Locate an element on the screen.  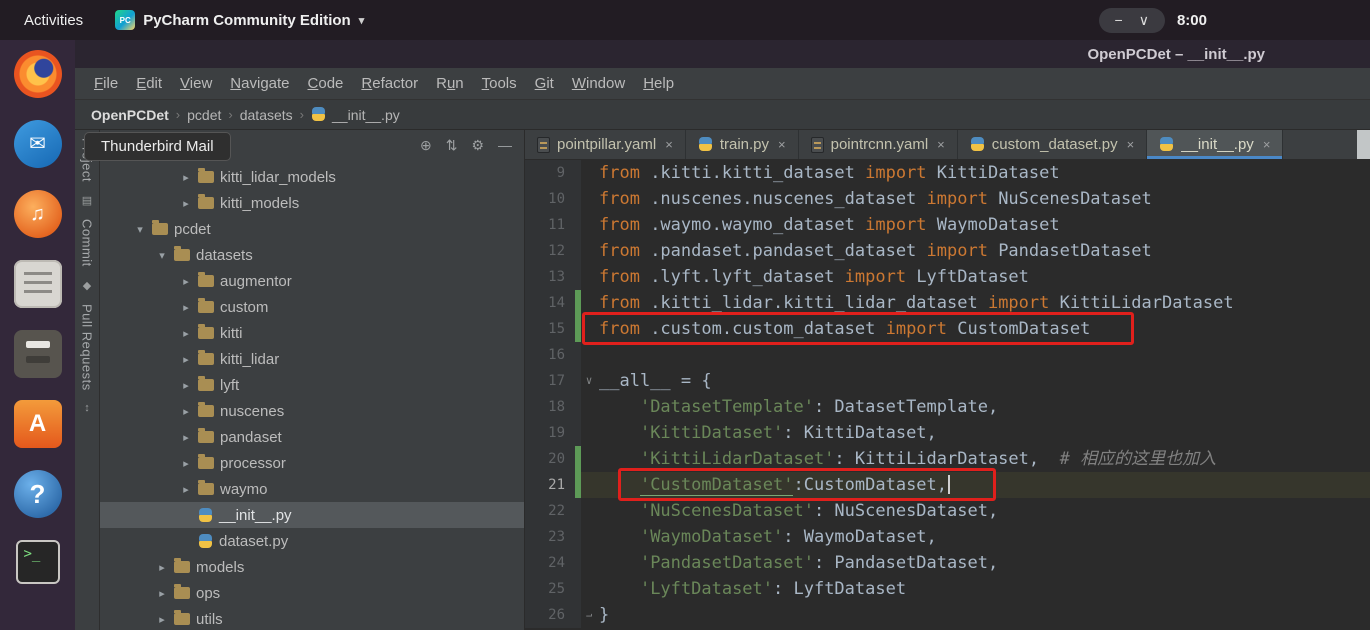
code-line-26: 26 ⌐} is located at coordinates (947, 615).